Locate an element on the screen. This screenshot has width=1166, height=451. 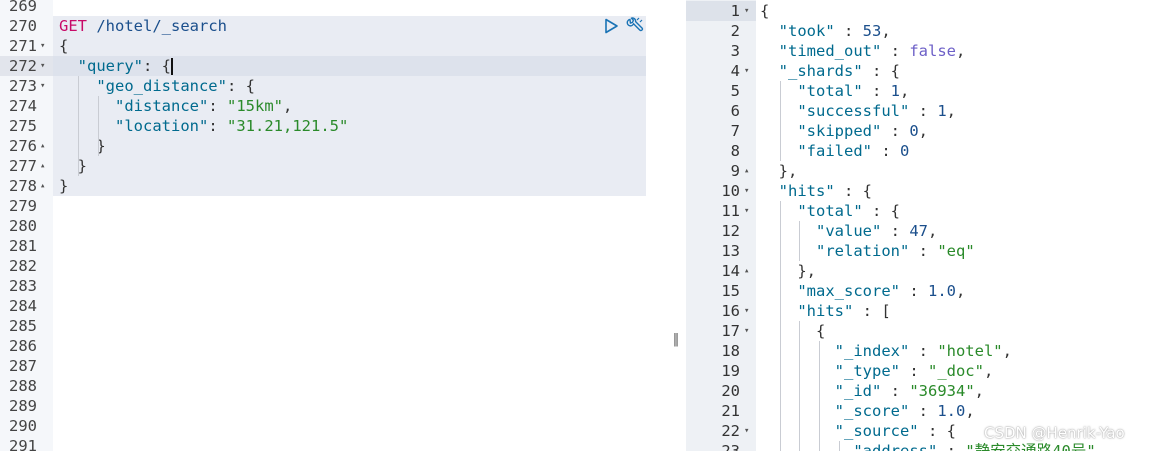
code-line: 272 ▾ "query": { is located at coordinates (333, 66).